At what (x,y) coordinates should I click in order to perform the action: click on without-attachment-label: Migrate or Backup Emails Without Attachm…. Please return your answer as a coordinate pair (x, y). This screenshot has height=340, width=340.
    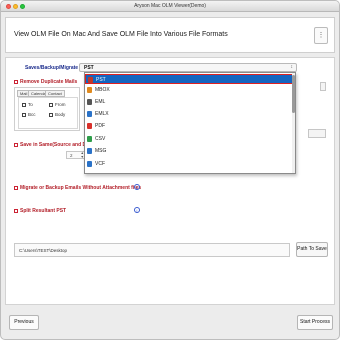
    Looking at the image, I should click on (81, 188).